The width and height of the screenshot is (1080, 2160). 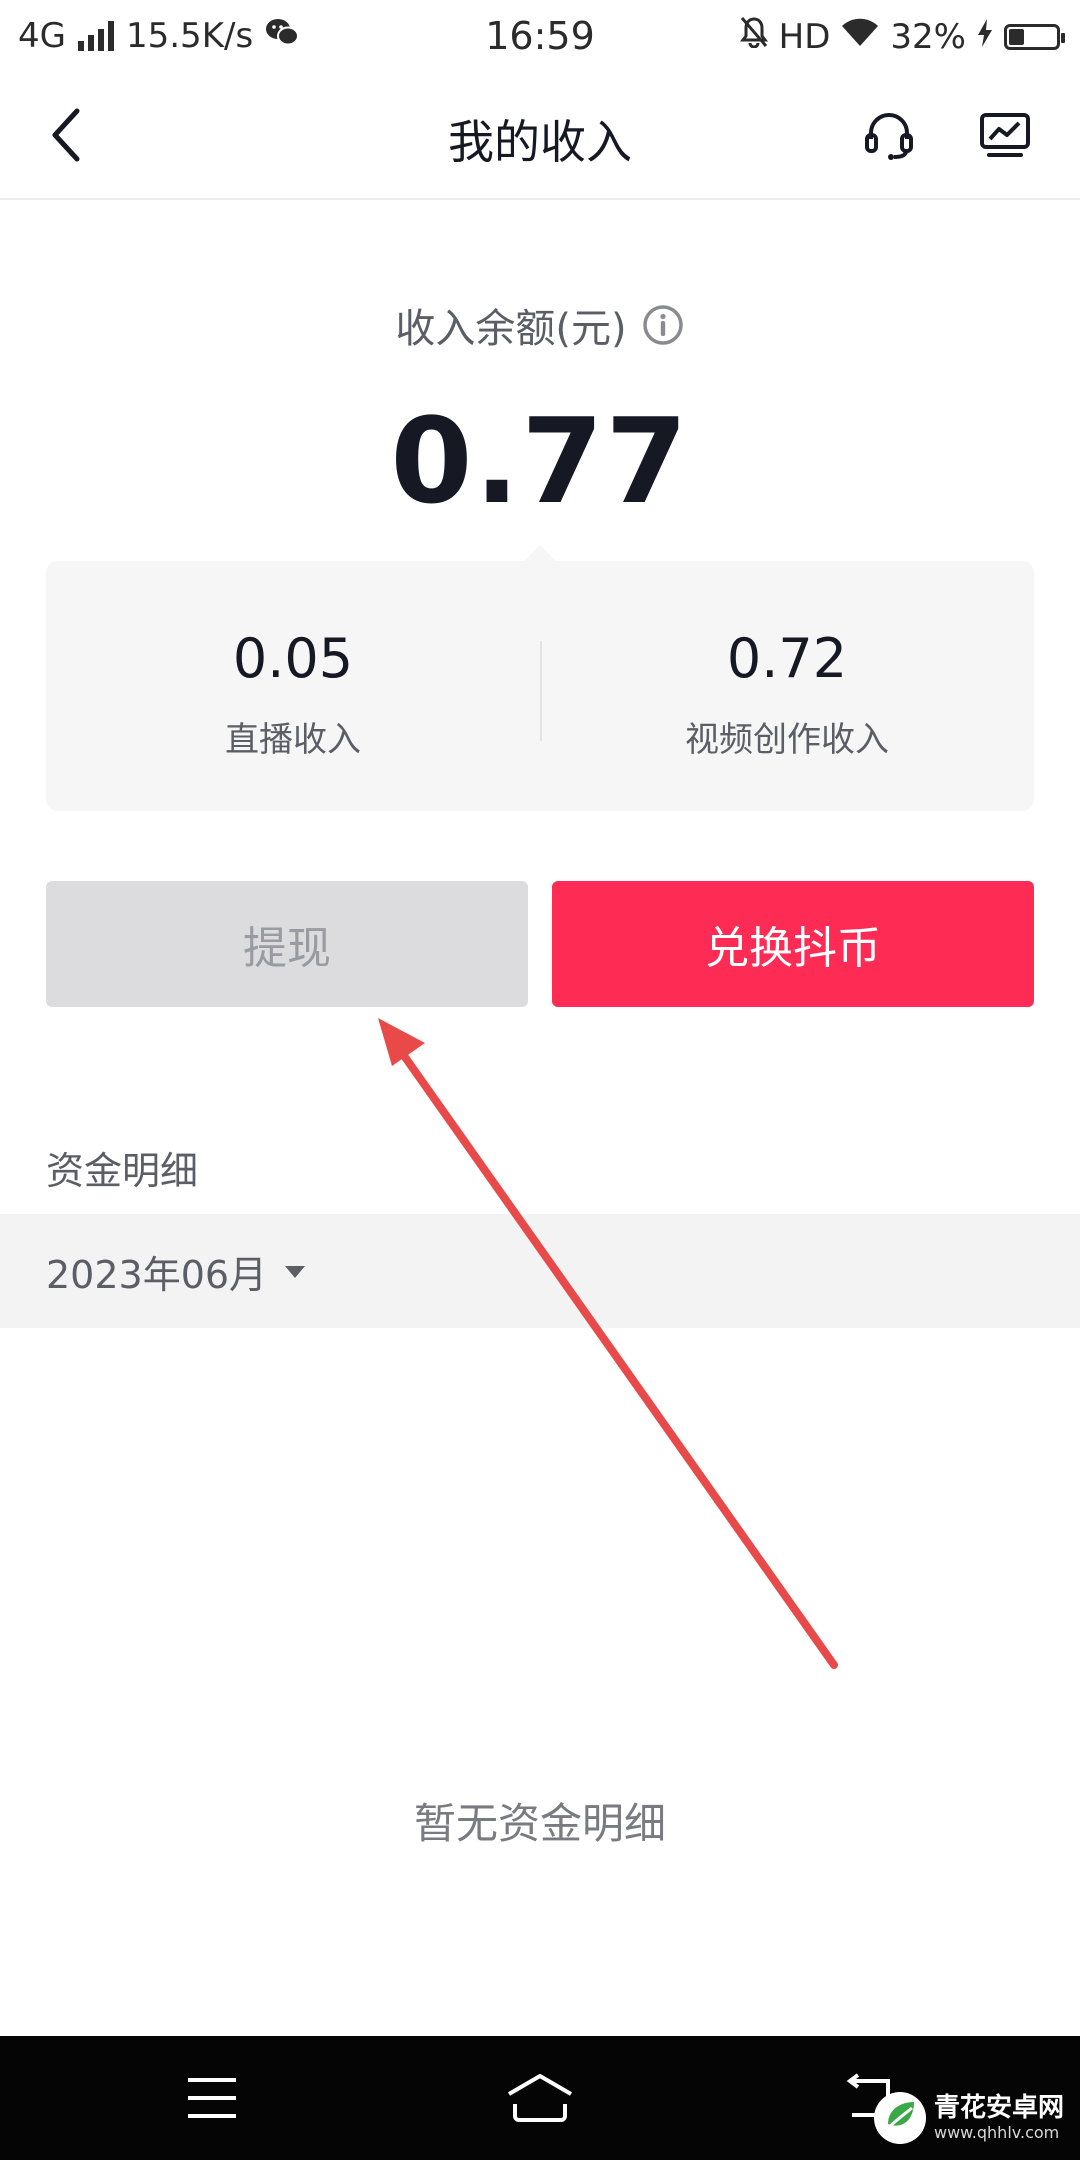 I want to click on exchange-coins-button: 兑换抖币, so click(x=793, y=944).